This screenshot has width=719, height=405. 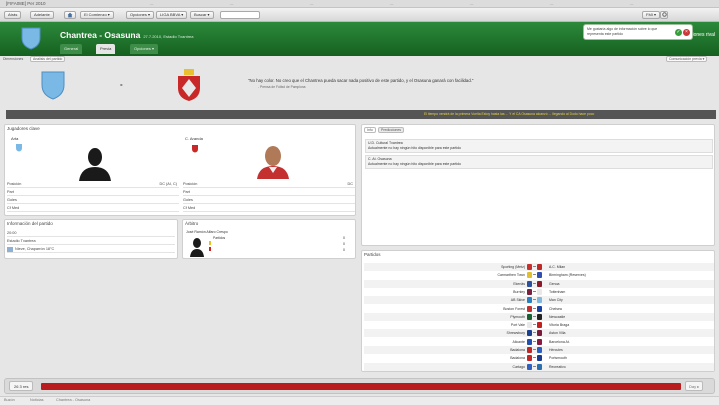 I want to click on home-team: Plymouth, so click(x=517, y=317).